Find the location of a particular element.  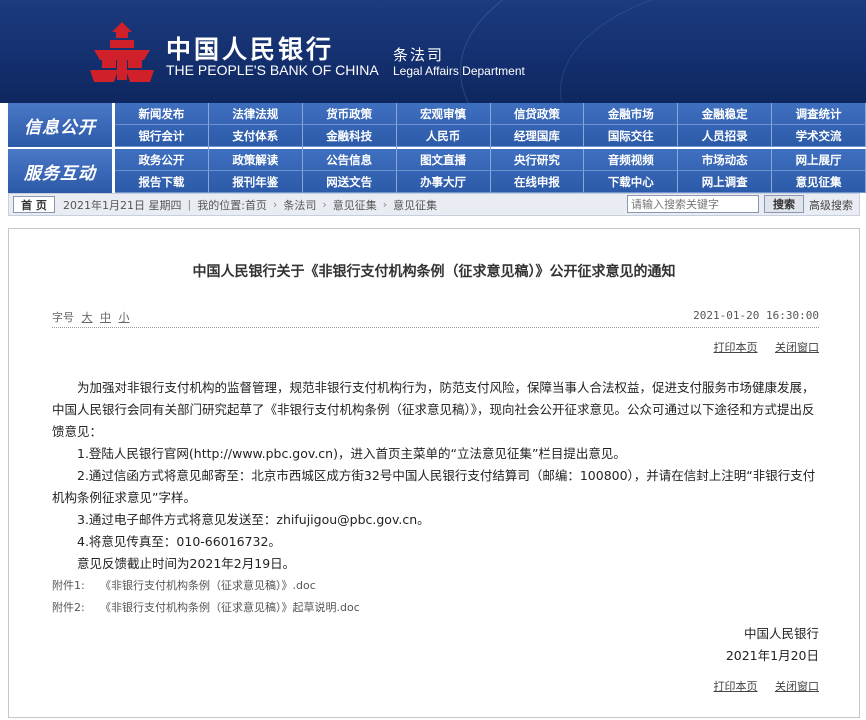

nav-menu-item: 网送文告 is located at coordinates (349, 182).